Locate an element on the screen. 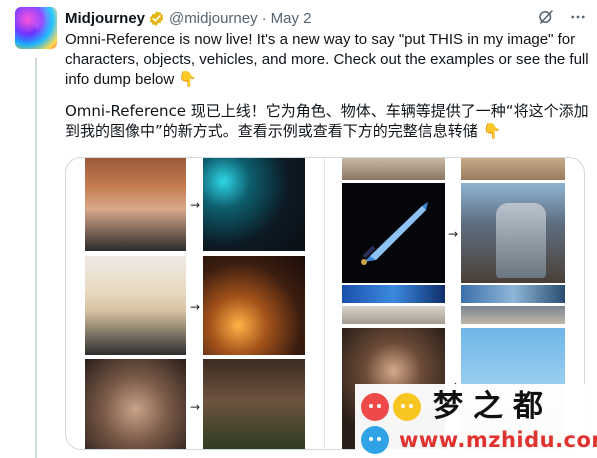 The image size is (597, 458). reference-photo-top is located at coordinates (393, 169).